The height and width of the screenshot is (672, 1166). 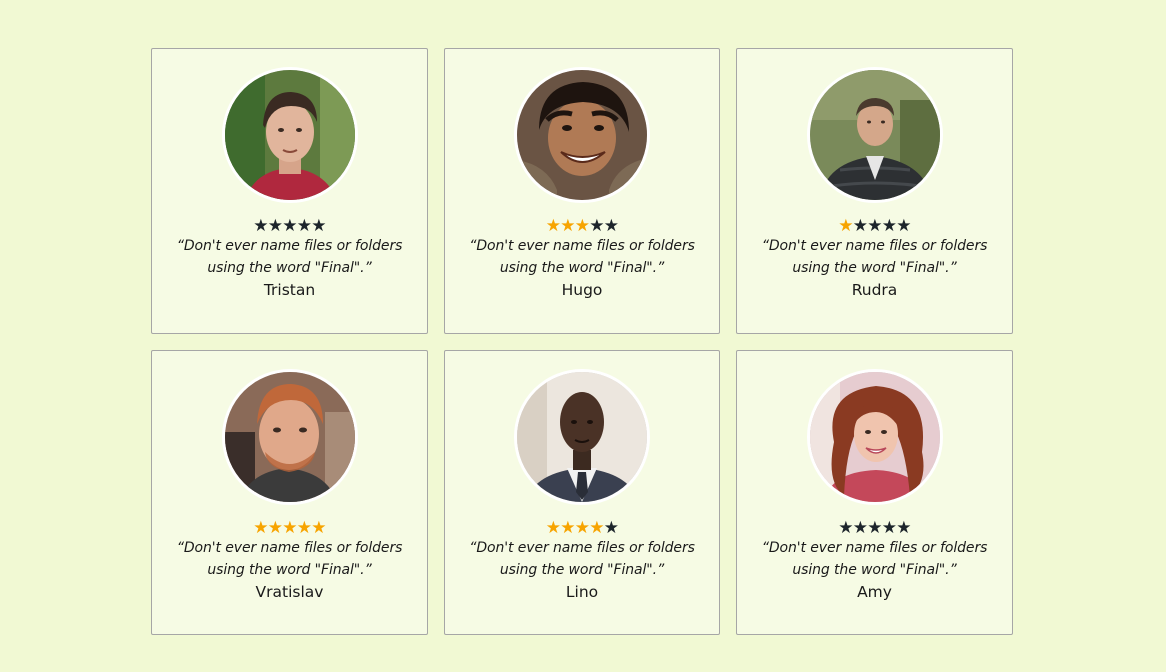 I want to click on testimonial-author: Vratislav, so click(x=289, y=592).